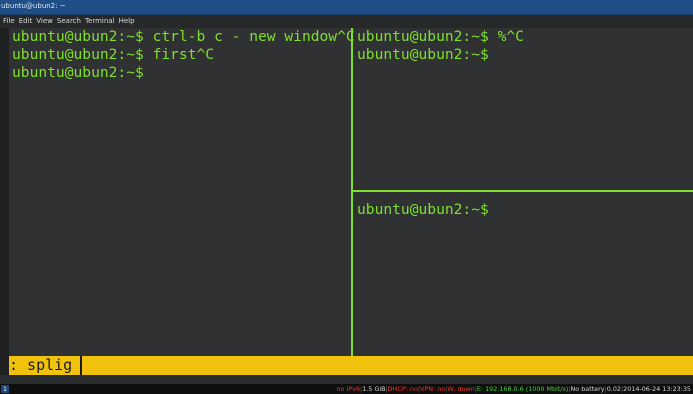 The width and height of the screenshot is (693, 394). I want to click on window-title-bar: ubuntu@ubun2: ~, so click(346, 7).